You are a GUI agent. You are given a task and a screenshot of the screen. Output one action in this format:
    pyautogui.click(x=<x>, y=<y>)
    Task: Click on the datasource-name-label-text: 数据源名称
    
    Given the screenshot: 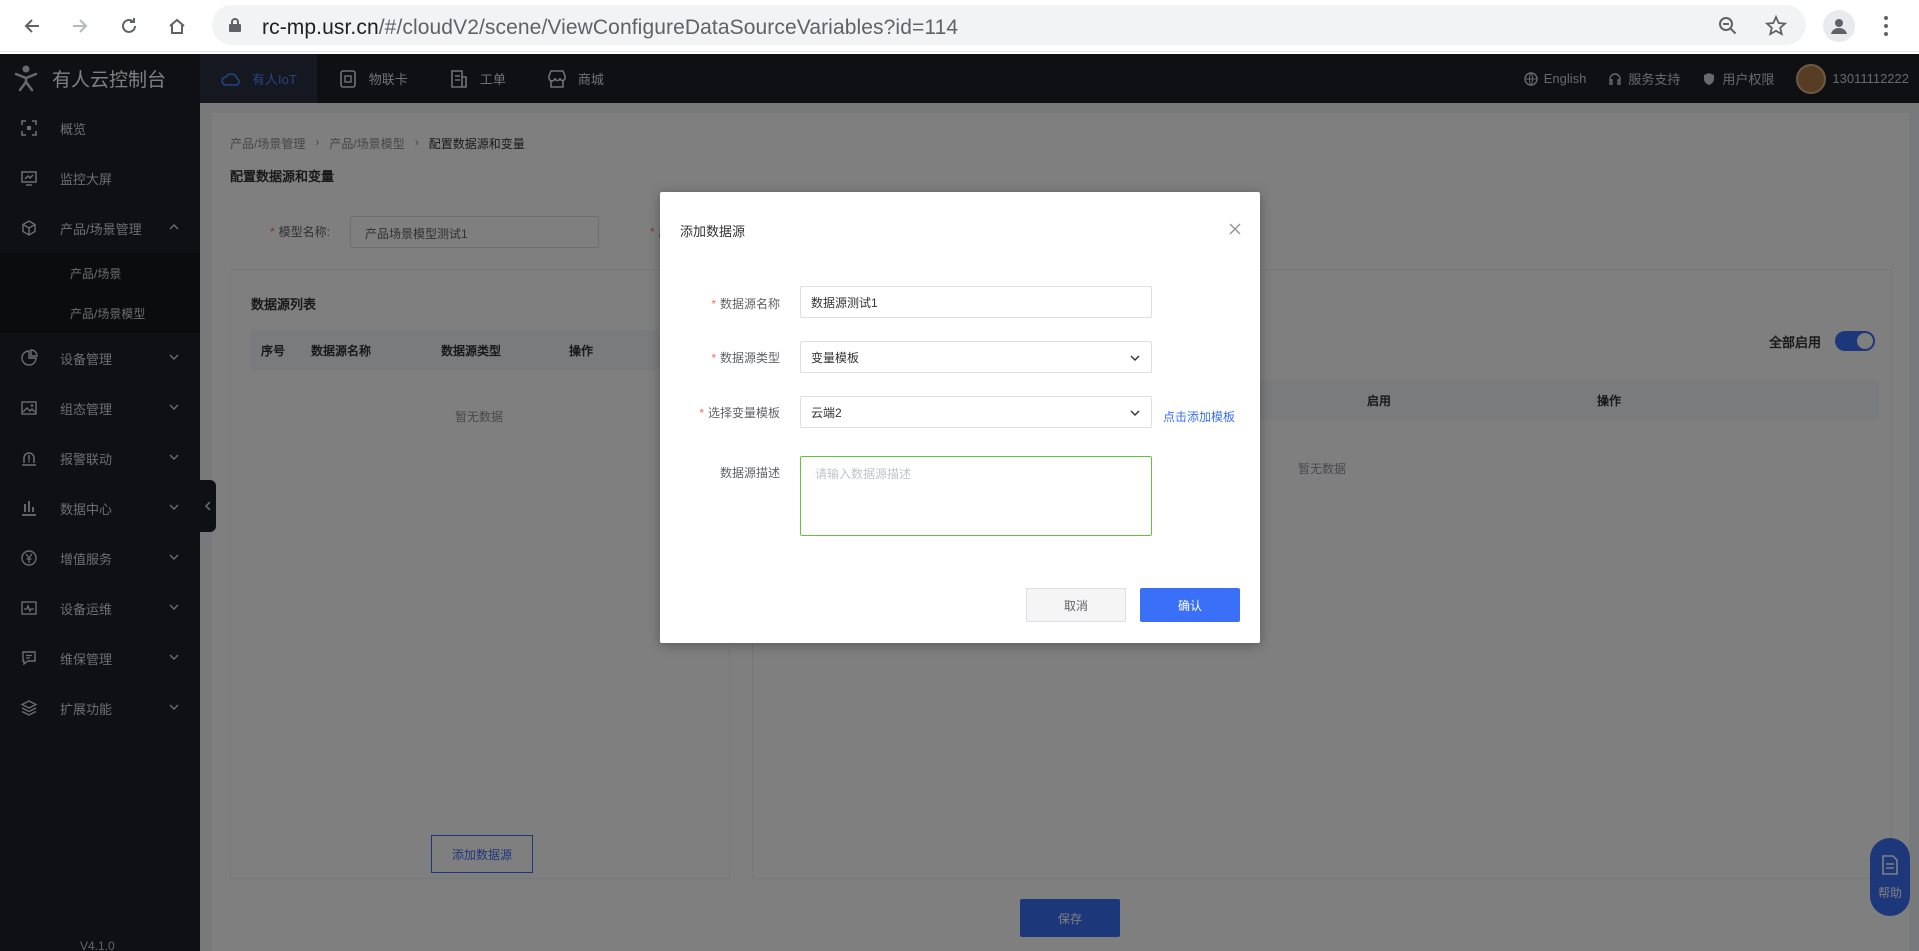 What is the action you would take?
    pyautogui.click(x=749, y=304)
    